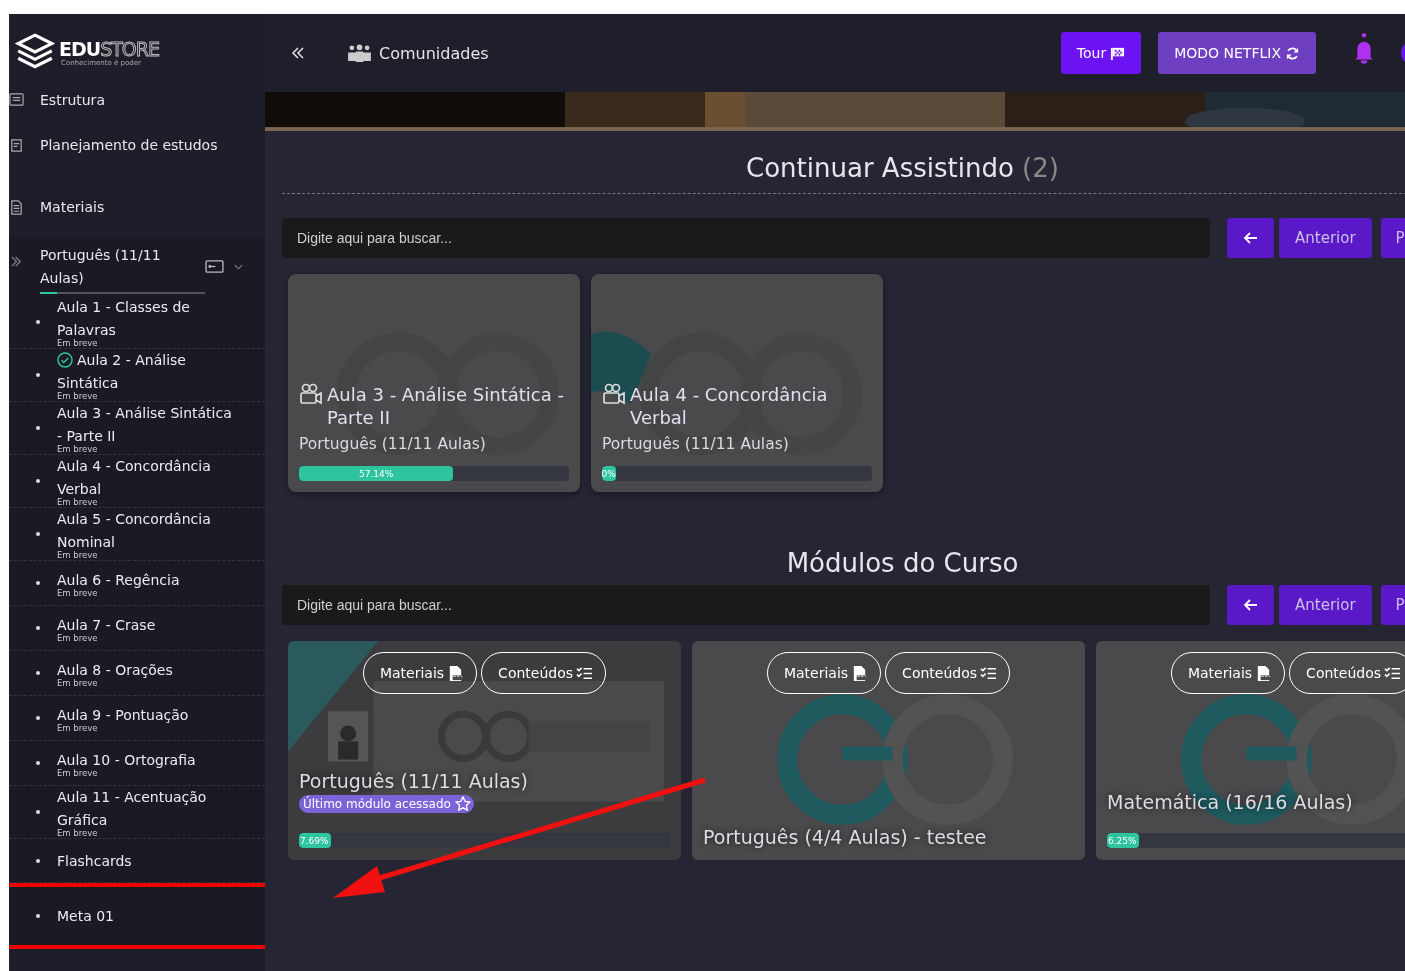 This screenshot has height=971, width=1405. Describe the element at coordinates (298, 53) in the screenshot. I see `collapse-icon` at that location.